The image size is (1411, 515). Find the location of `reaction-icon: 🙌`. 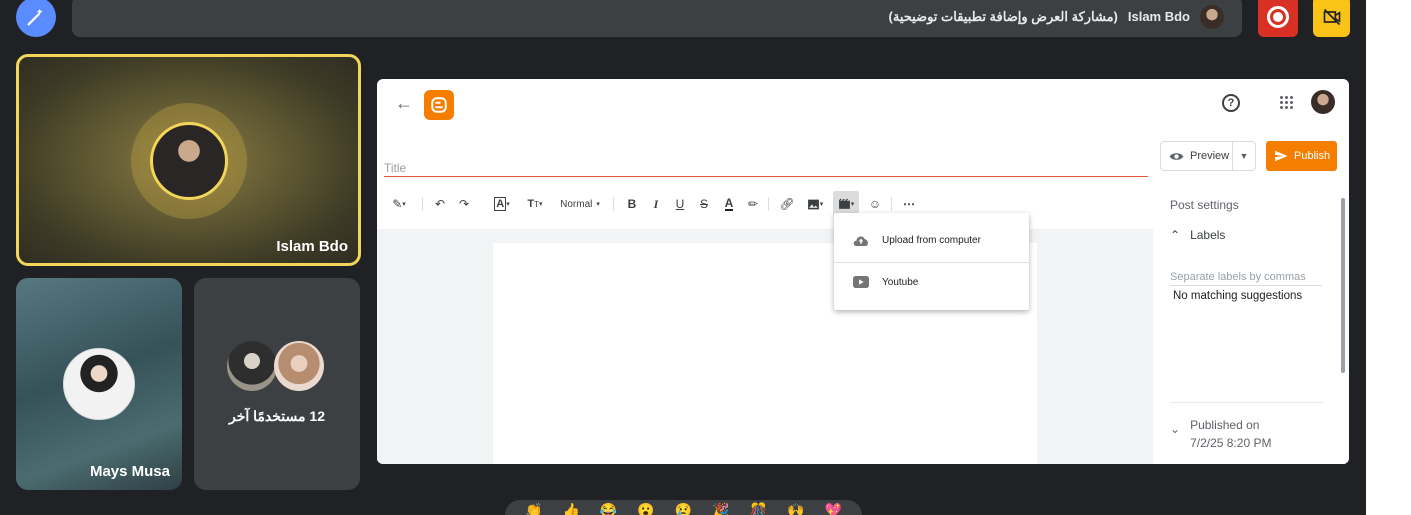

reaction-icon: 🙌 is located at coordinates (795, 508).